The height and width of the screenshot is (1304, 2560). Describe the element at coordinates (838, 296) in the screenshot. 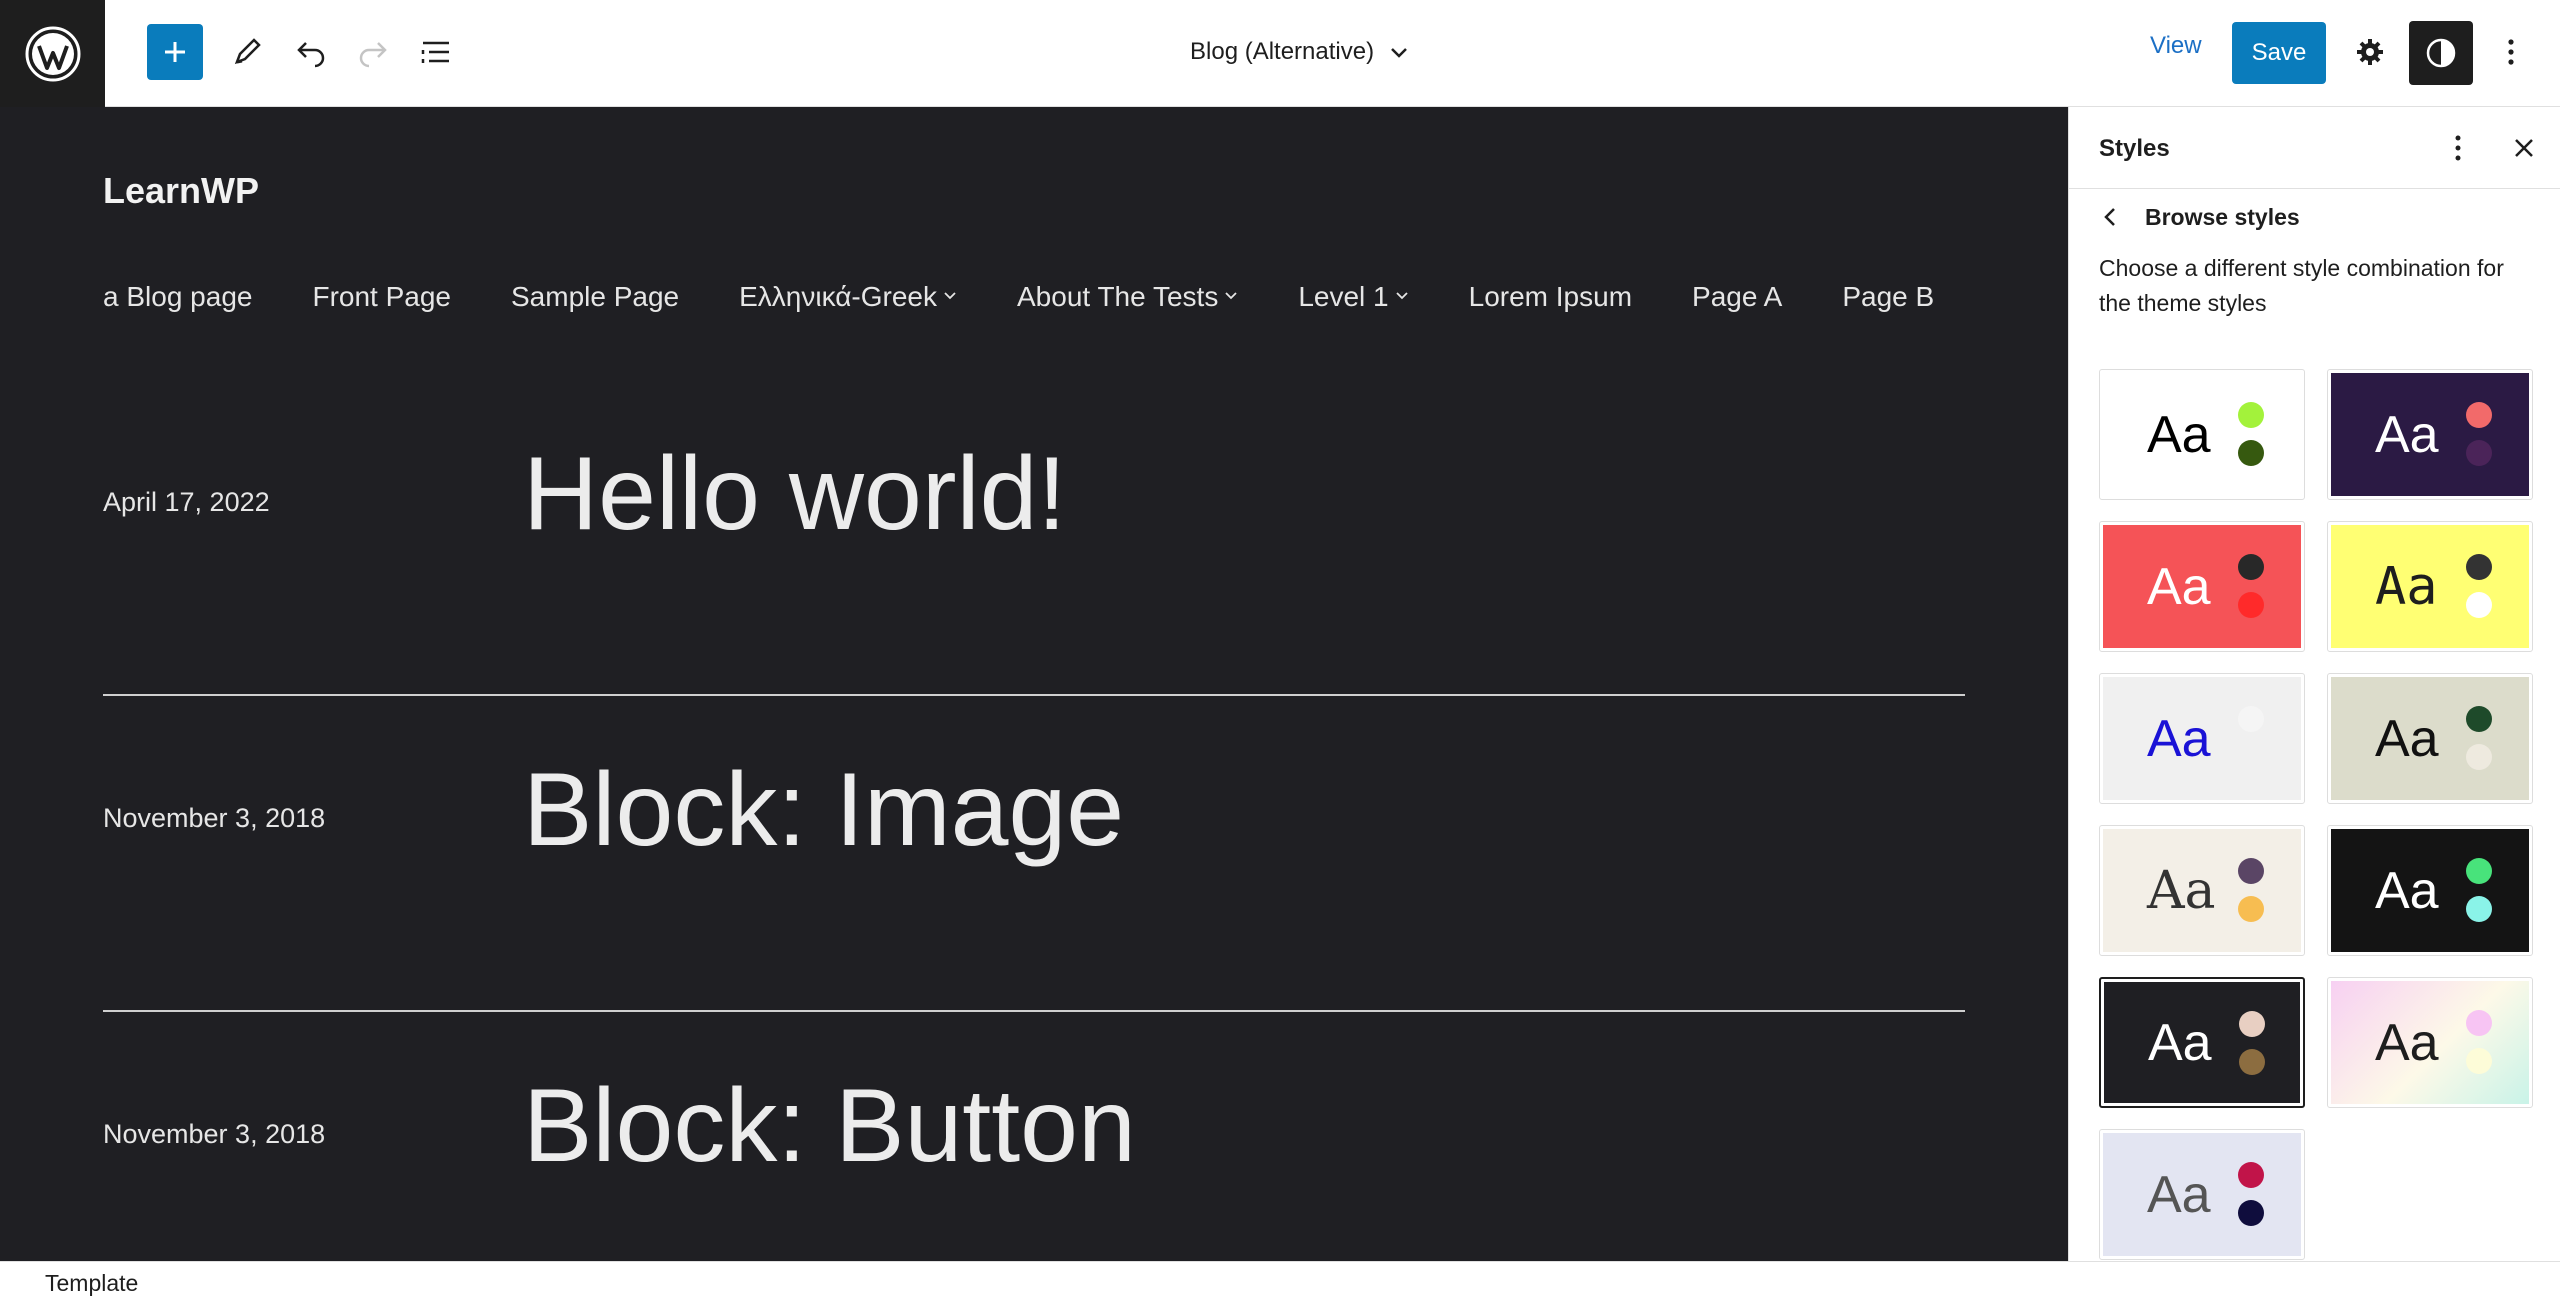

I see `nav-item-label: Ελληνικά-Greek` at that location.